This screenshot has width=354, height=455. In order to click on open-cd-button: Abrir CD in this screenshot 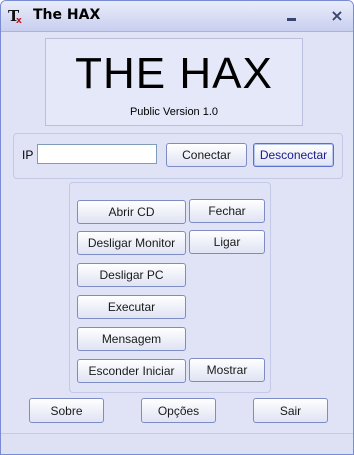, I will do `click(131, 212)`.